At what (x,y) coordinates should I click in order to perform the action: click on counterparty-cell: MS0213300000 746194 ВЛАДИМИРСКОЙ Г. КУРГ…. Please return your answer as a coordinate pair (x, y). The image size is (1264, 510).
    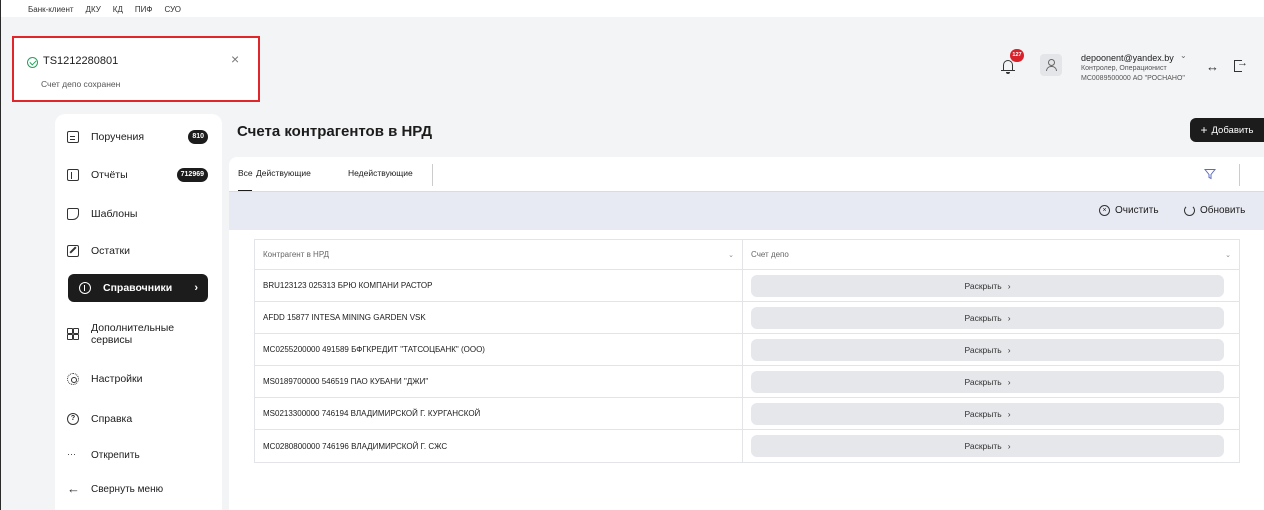
    Looking at the image, I should click on (499, 413).